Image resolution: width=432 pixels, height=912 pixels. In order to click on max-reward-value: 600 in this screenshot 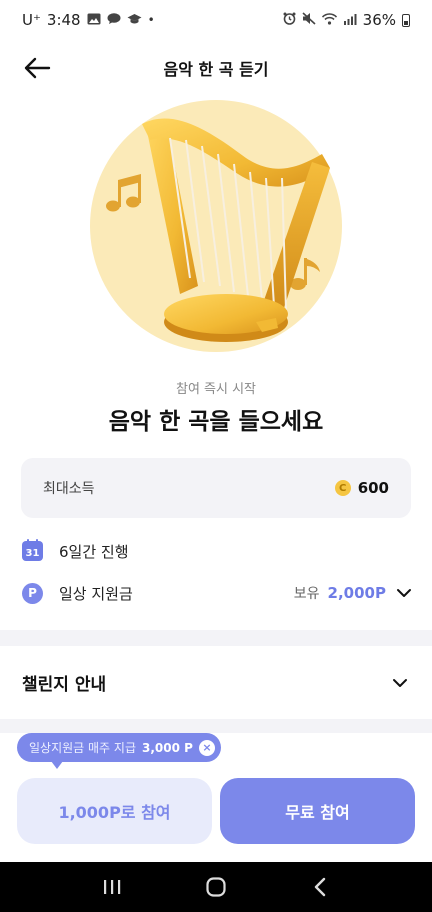, I will do `click(373, 488)`.